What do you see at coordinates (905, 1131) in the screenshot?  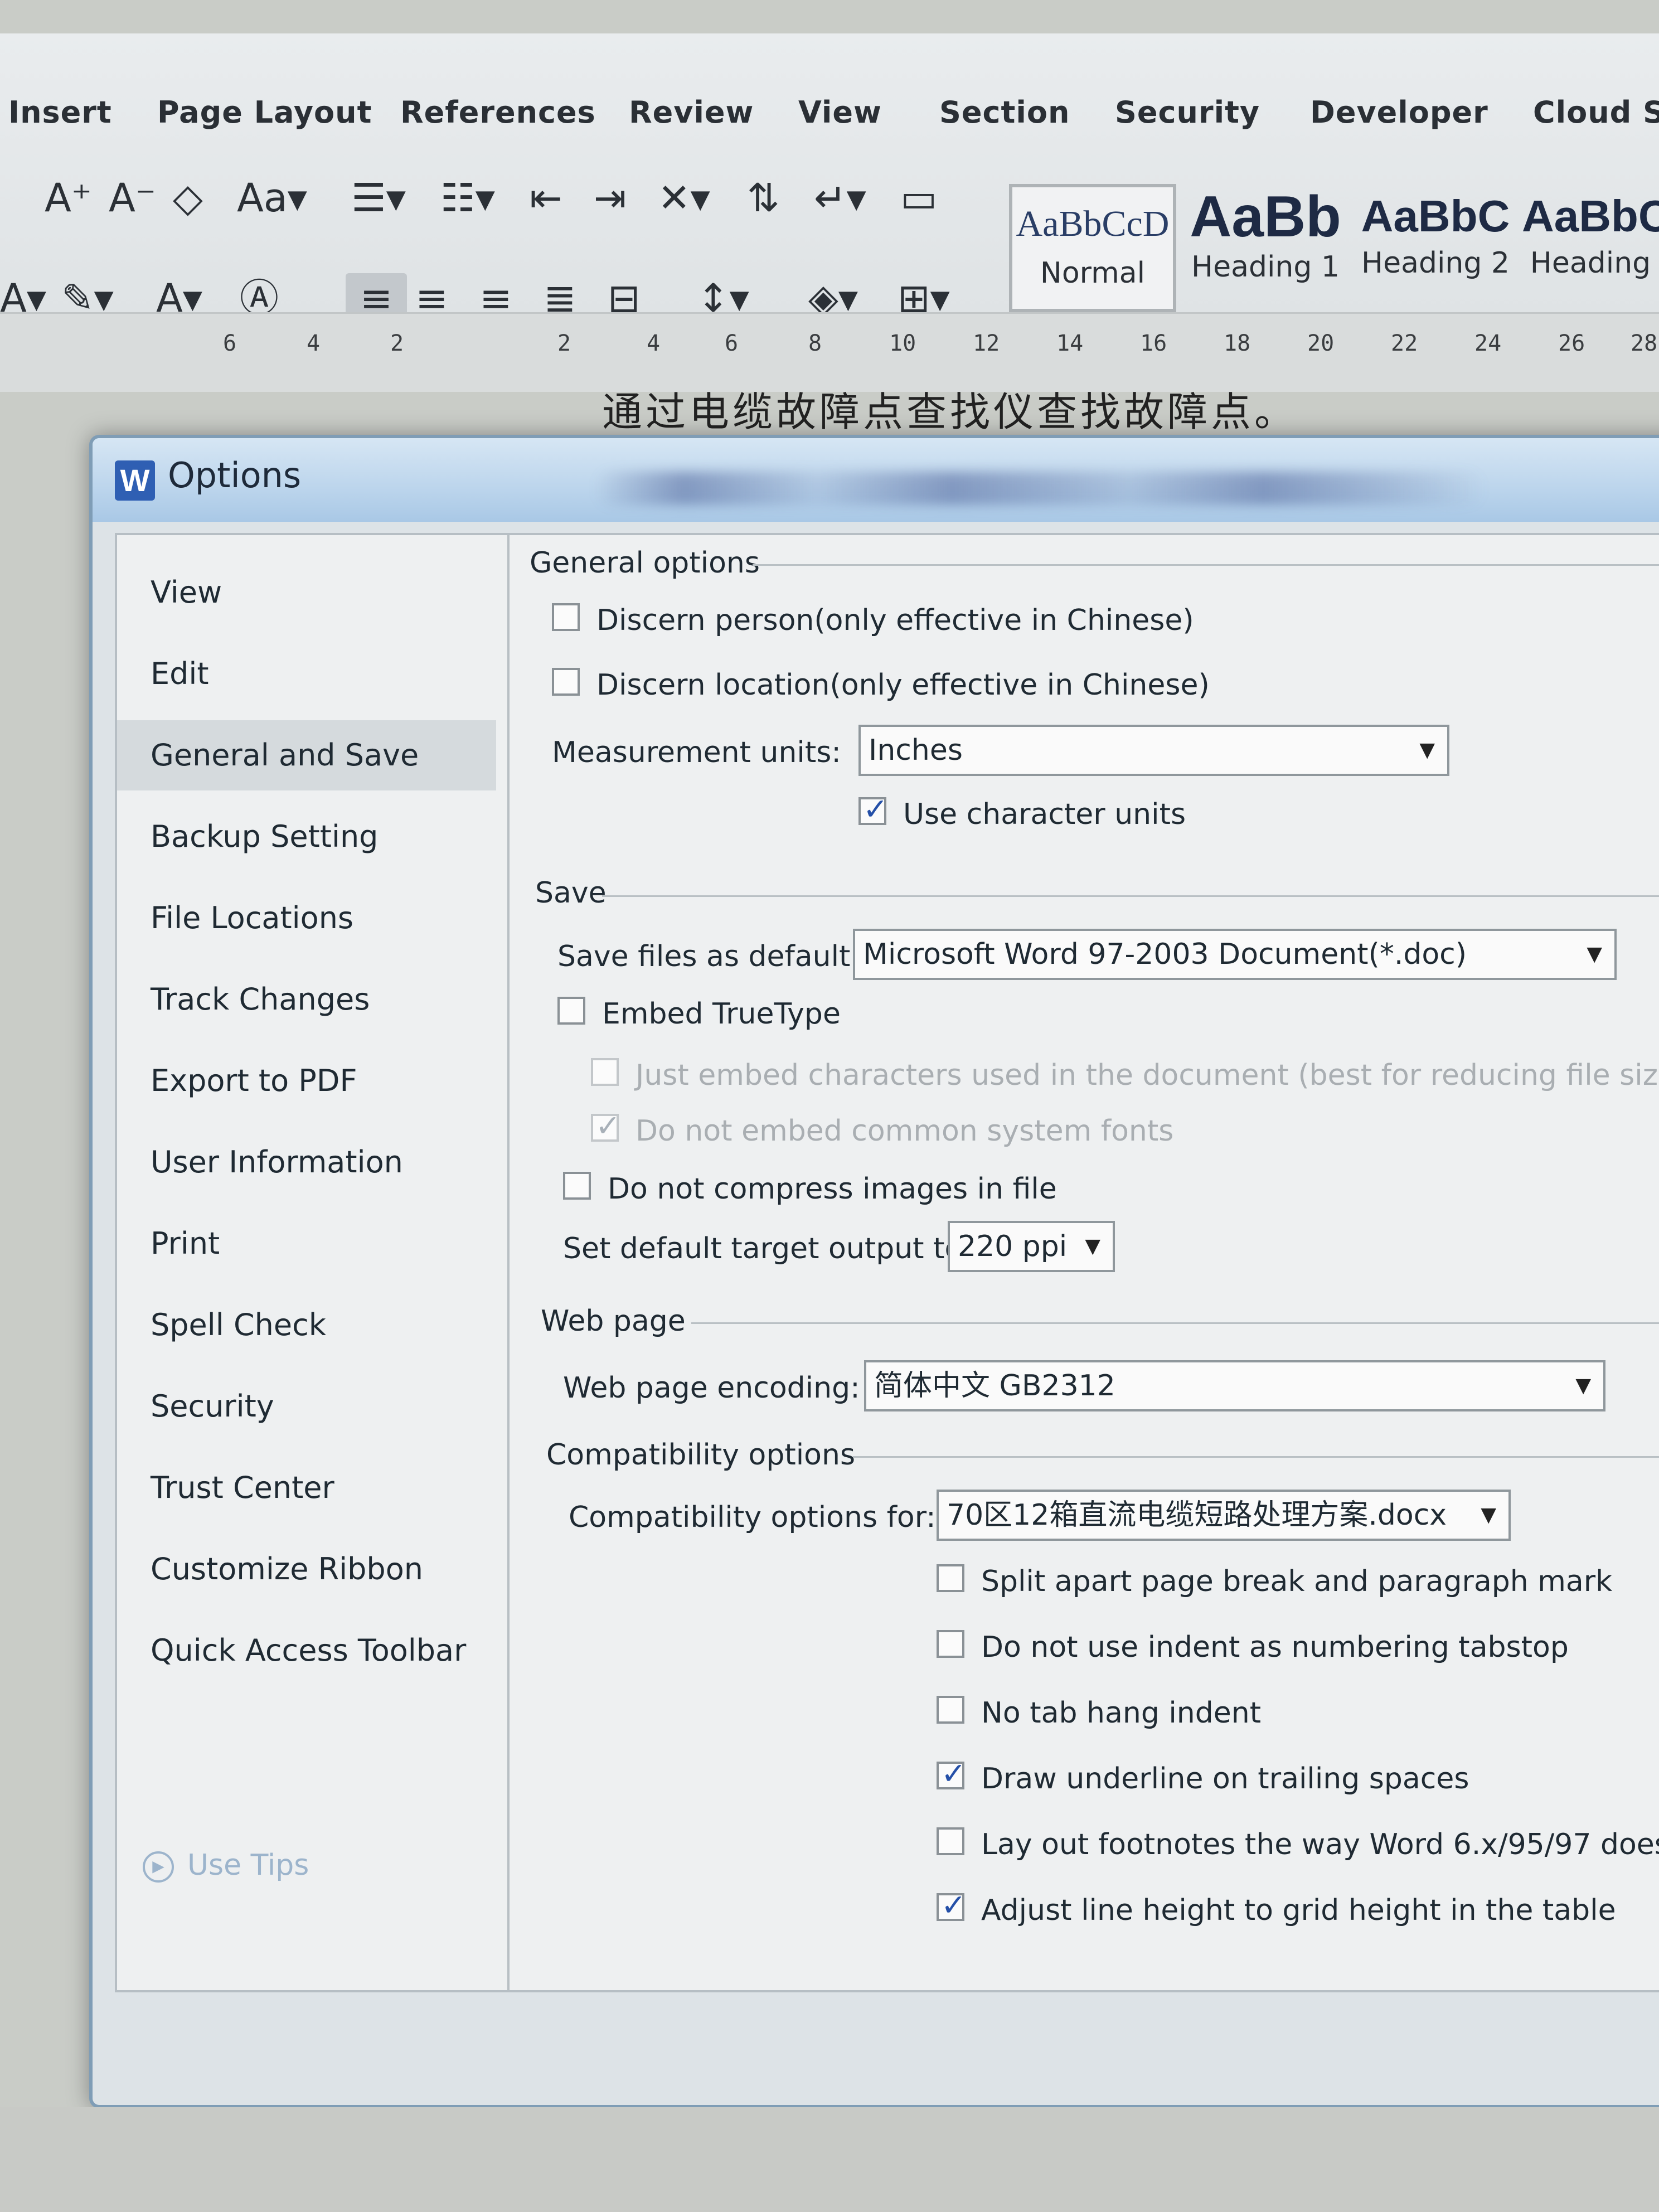 I see `no-common-fonts-label: Do not embed common system fonts` at bounding box center [905, 1131].